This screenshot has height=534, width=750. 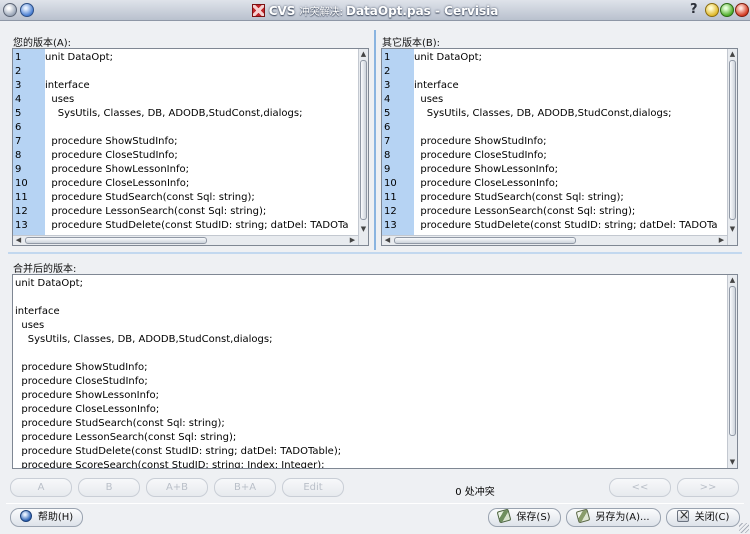 What do you see at coordinates (185, 72) in the screenshot?
I see `code-line: 2` at bounding box center [185, 72].